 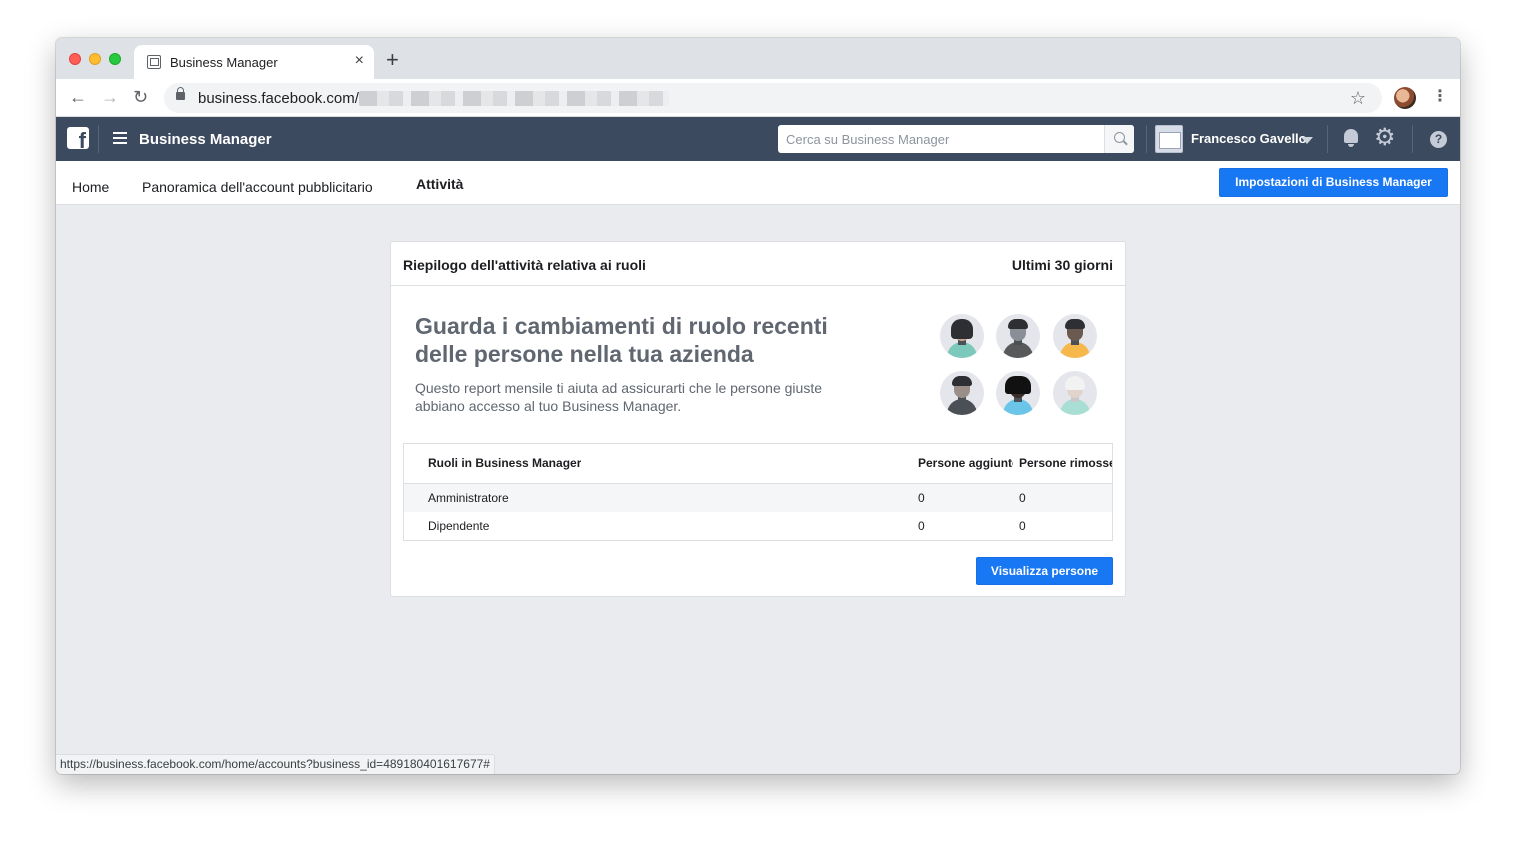 What do you see at coordinates (1385, 138) in the screenshot?
I see `gear-icon: ⚙` at bounding box center [1385, 138].